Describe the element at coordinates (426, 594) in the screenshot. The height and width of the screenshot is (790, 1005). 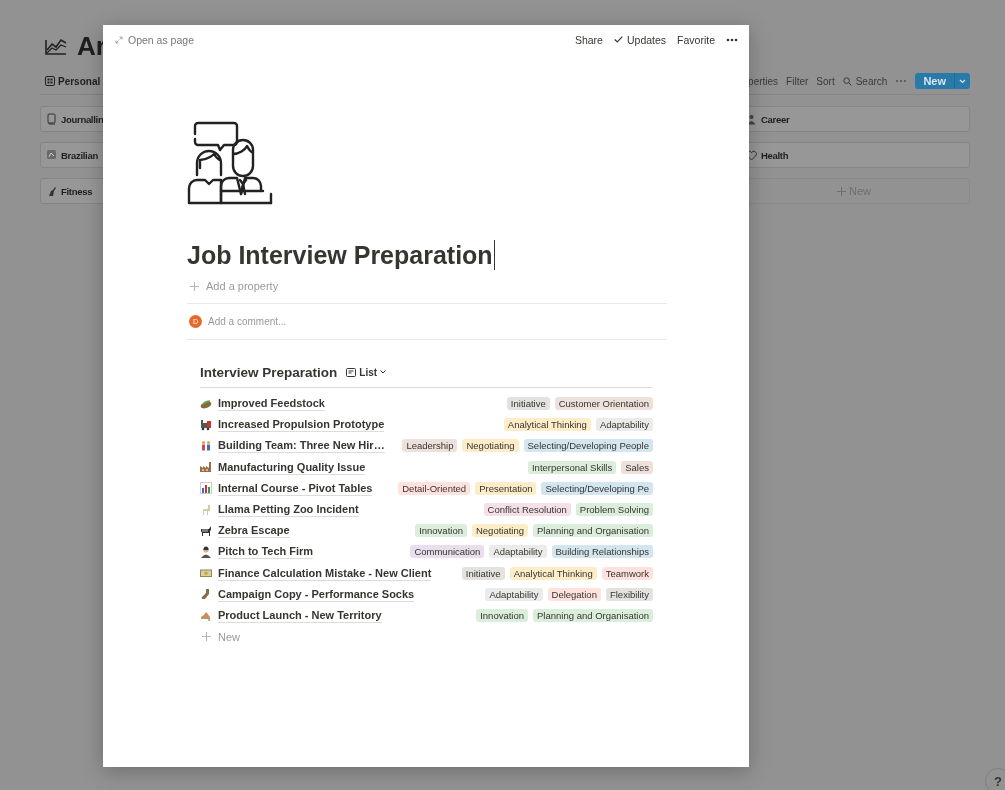
I see `list-row: Campaign Copy - Performance Socks Adaptability Delegation Flexibility` at that location.